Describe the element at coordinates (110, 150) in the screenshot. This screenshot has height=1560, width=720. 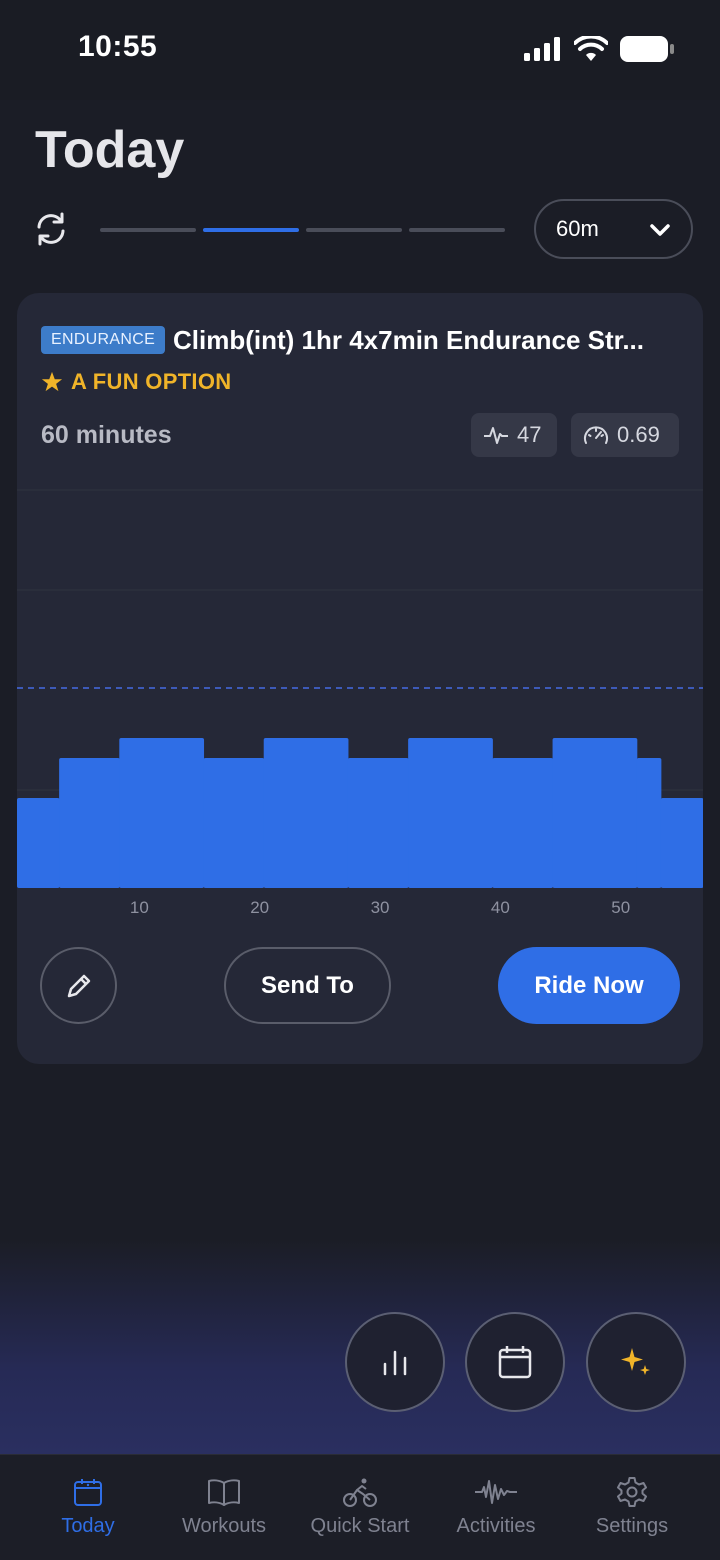
I see `page-title: Today` at that location.